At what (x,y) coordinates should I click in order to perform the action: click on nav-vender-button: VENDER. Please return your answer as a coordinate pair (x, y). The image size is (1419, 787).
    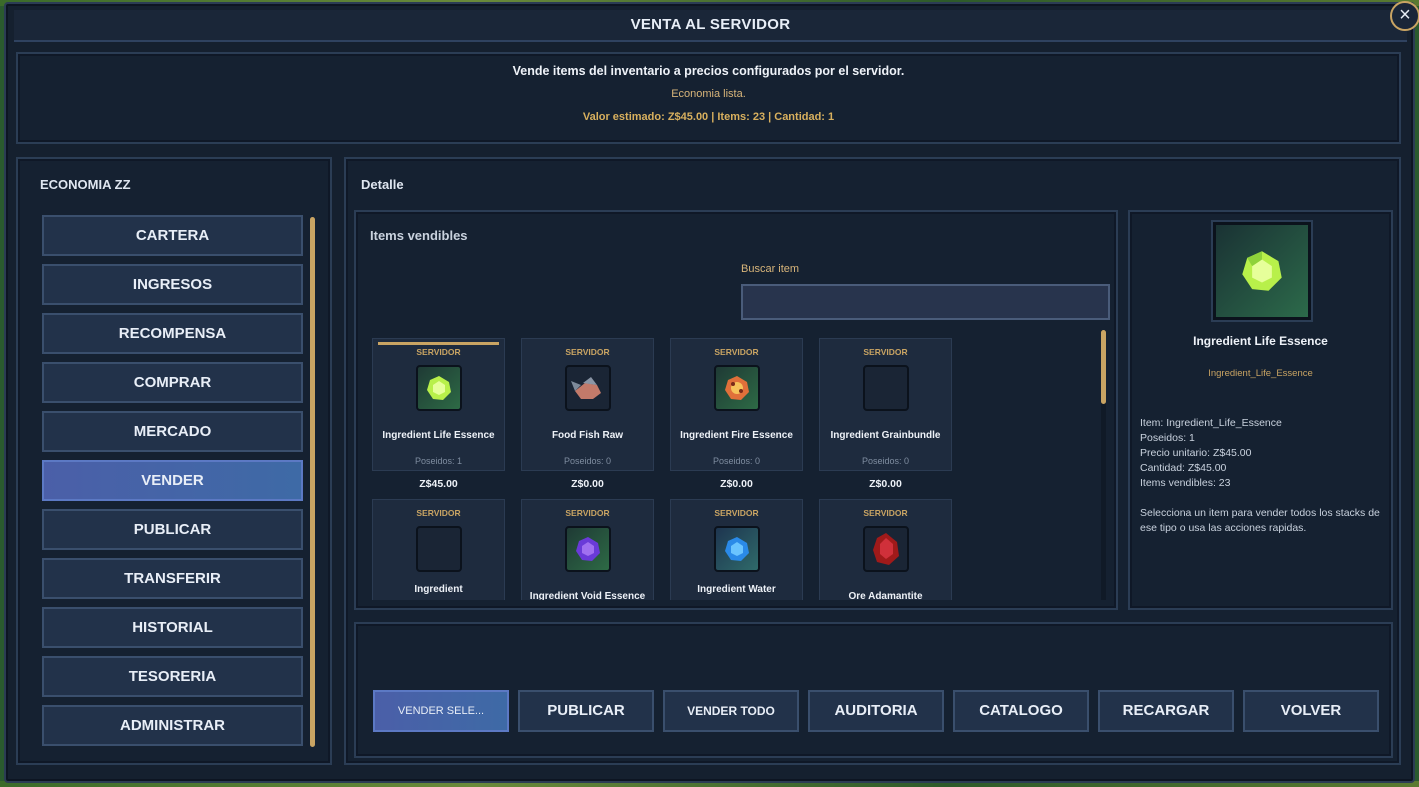
    Looking at the image, I should click on (172, 480).